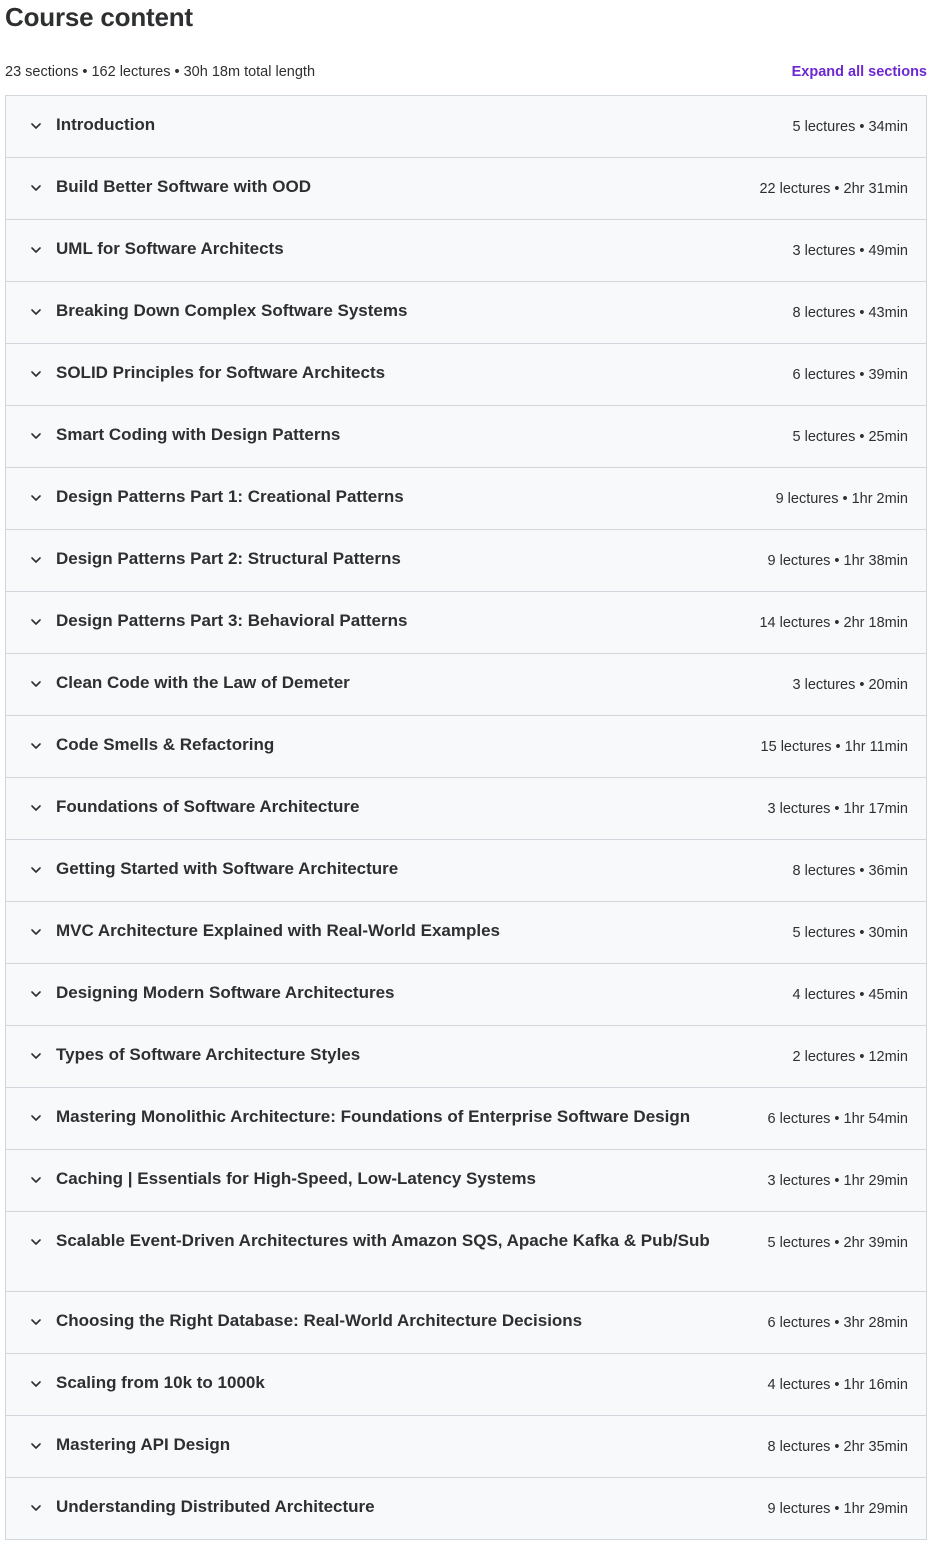 Image resolution: width=935 pixels, height=1554 pixels. I want to click on section-title: UML for Software Architects, so click(170, 248).